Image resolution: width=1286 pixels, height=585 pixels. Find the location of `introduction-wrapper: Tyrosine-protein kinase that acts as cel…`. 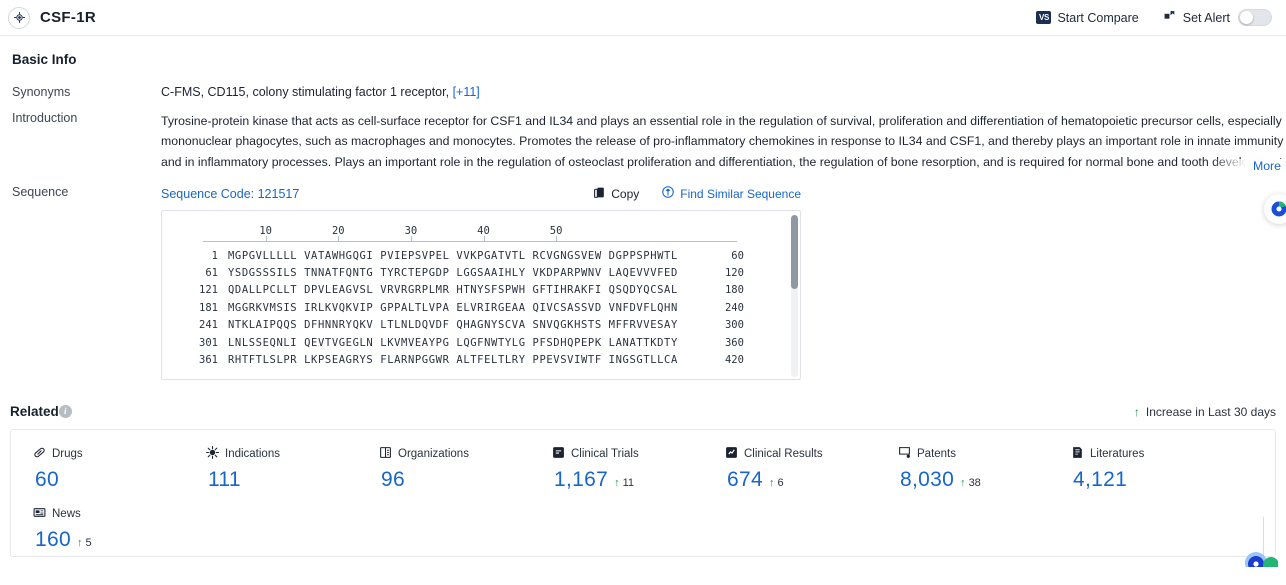

introduction-wrapper: Tyrosine-protein kinase that acts as cel… is located at coordinates (723, 142).